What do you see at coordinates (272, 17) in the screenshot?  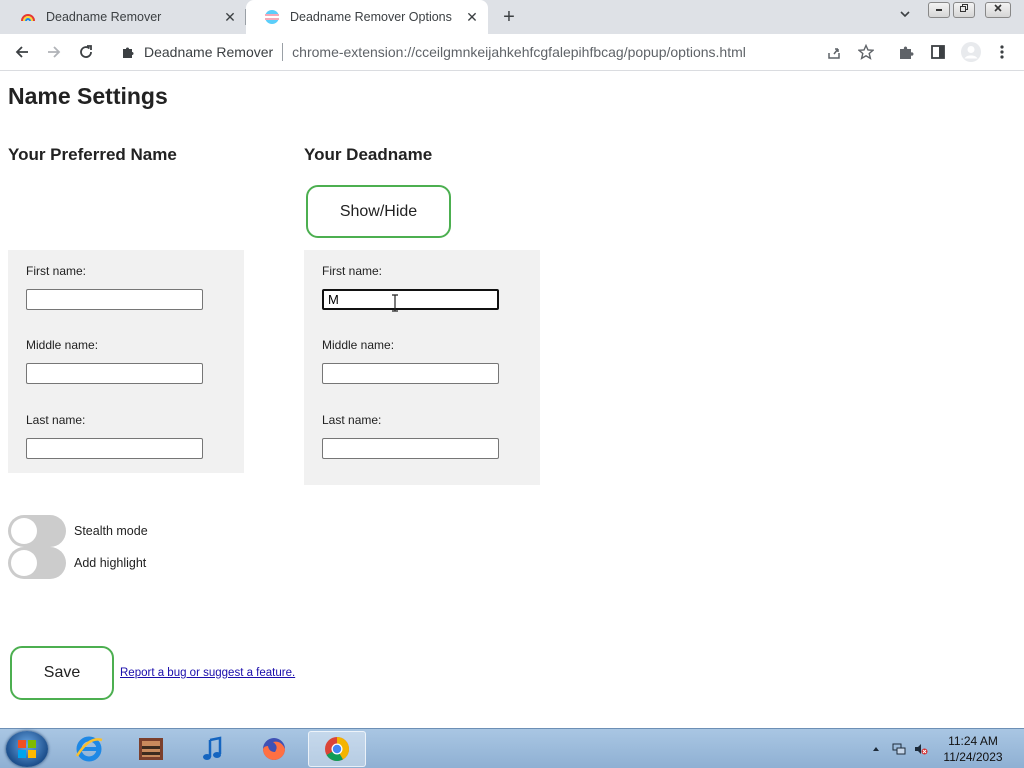 I see `trans-flag-favicon-icon` at bounding box center [272, 17].